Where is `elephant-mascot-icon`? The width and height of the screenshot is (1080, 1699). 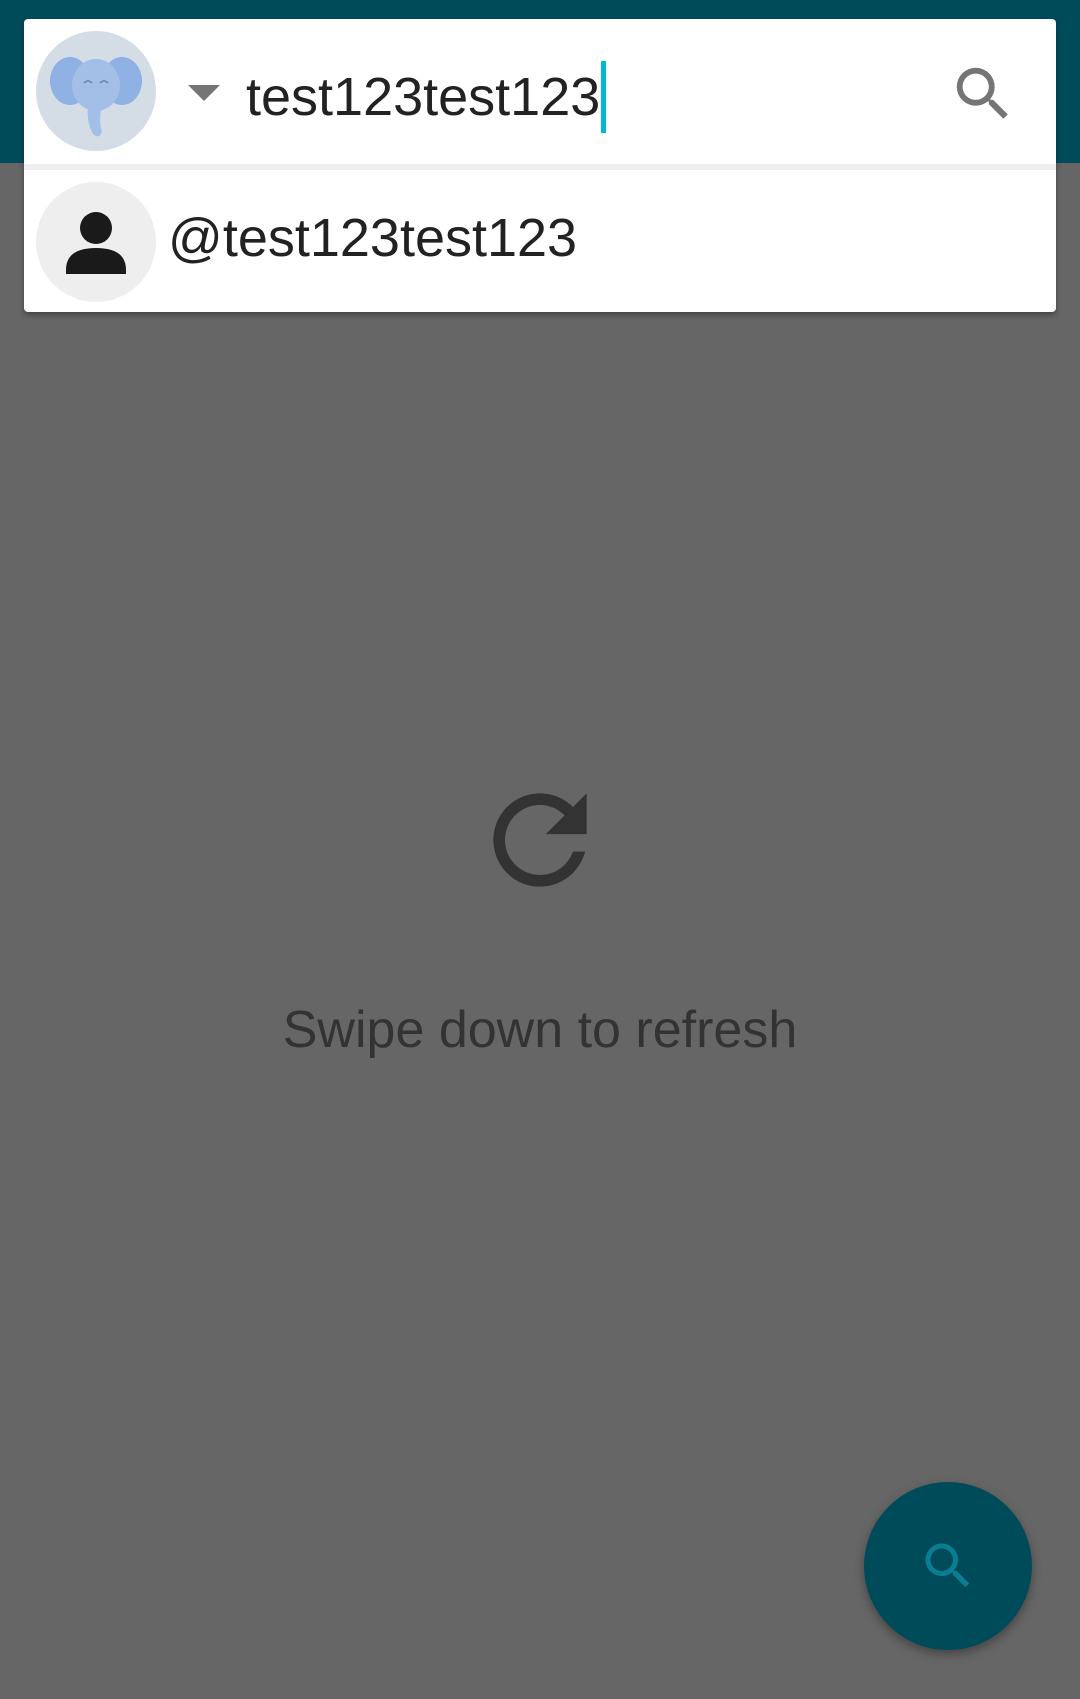
elephant-mascot-icon is located at coordinates (96, 97).